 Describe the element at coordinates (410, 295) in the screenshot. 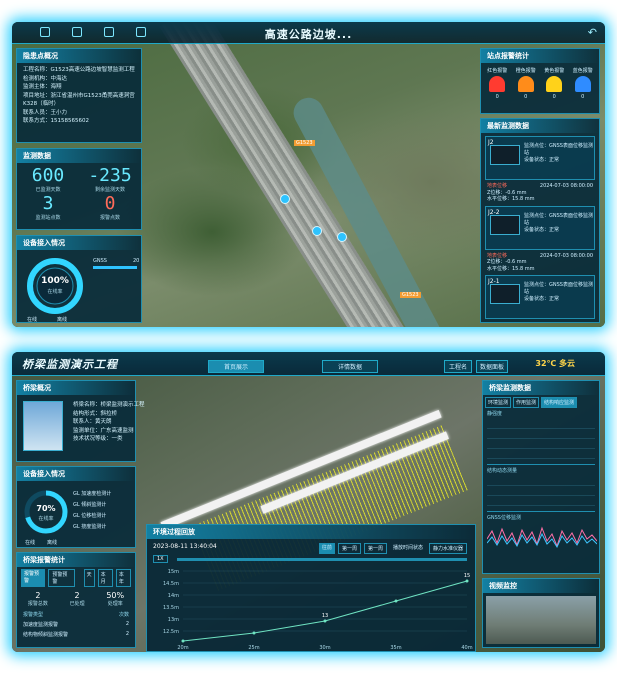

I see `road-label: G1523` at that location.